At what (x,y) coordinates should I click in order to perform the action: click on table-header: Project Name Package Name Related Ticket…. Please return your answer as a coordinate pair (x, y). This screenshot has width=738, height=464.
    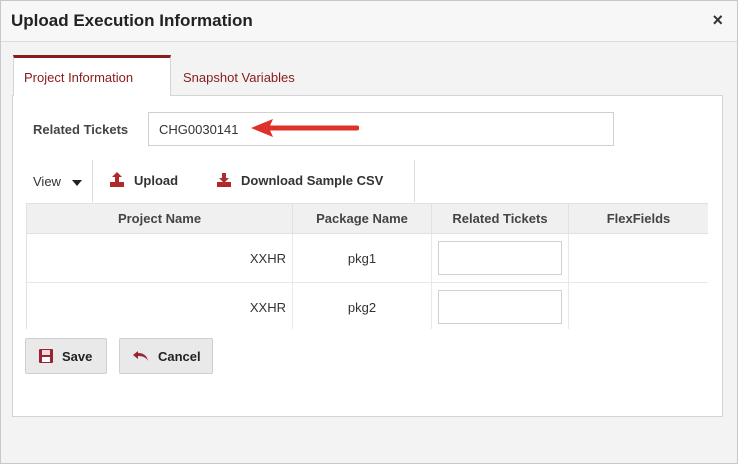
    Looking at the image, I should click on (367, 219).